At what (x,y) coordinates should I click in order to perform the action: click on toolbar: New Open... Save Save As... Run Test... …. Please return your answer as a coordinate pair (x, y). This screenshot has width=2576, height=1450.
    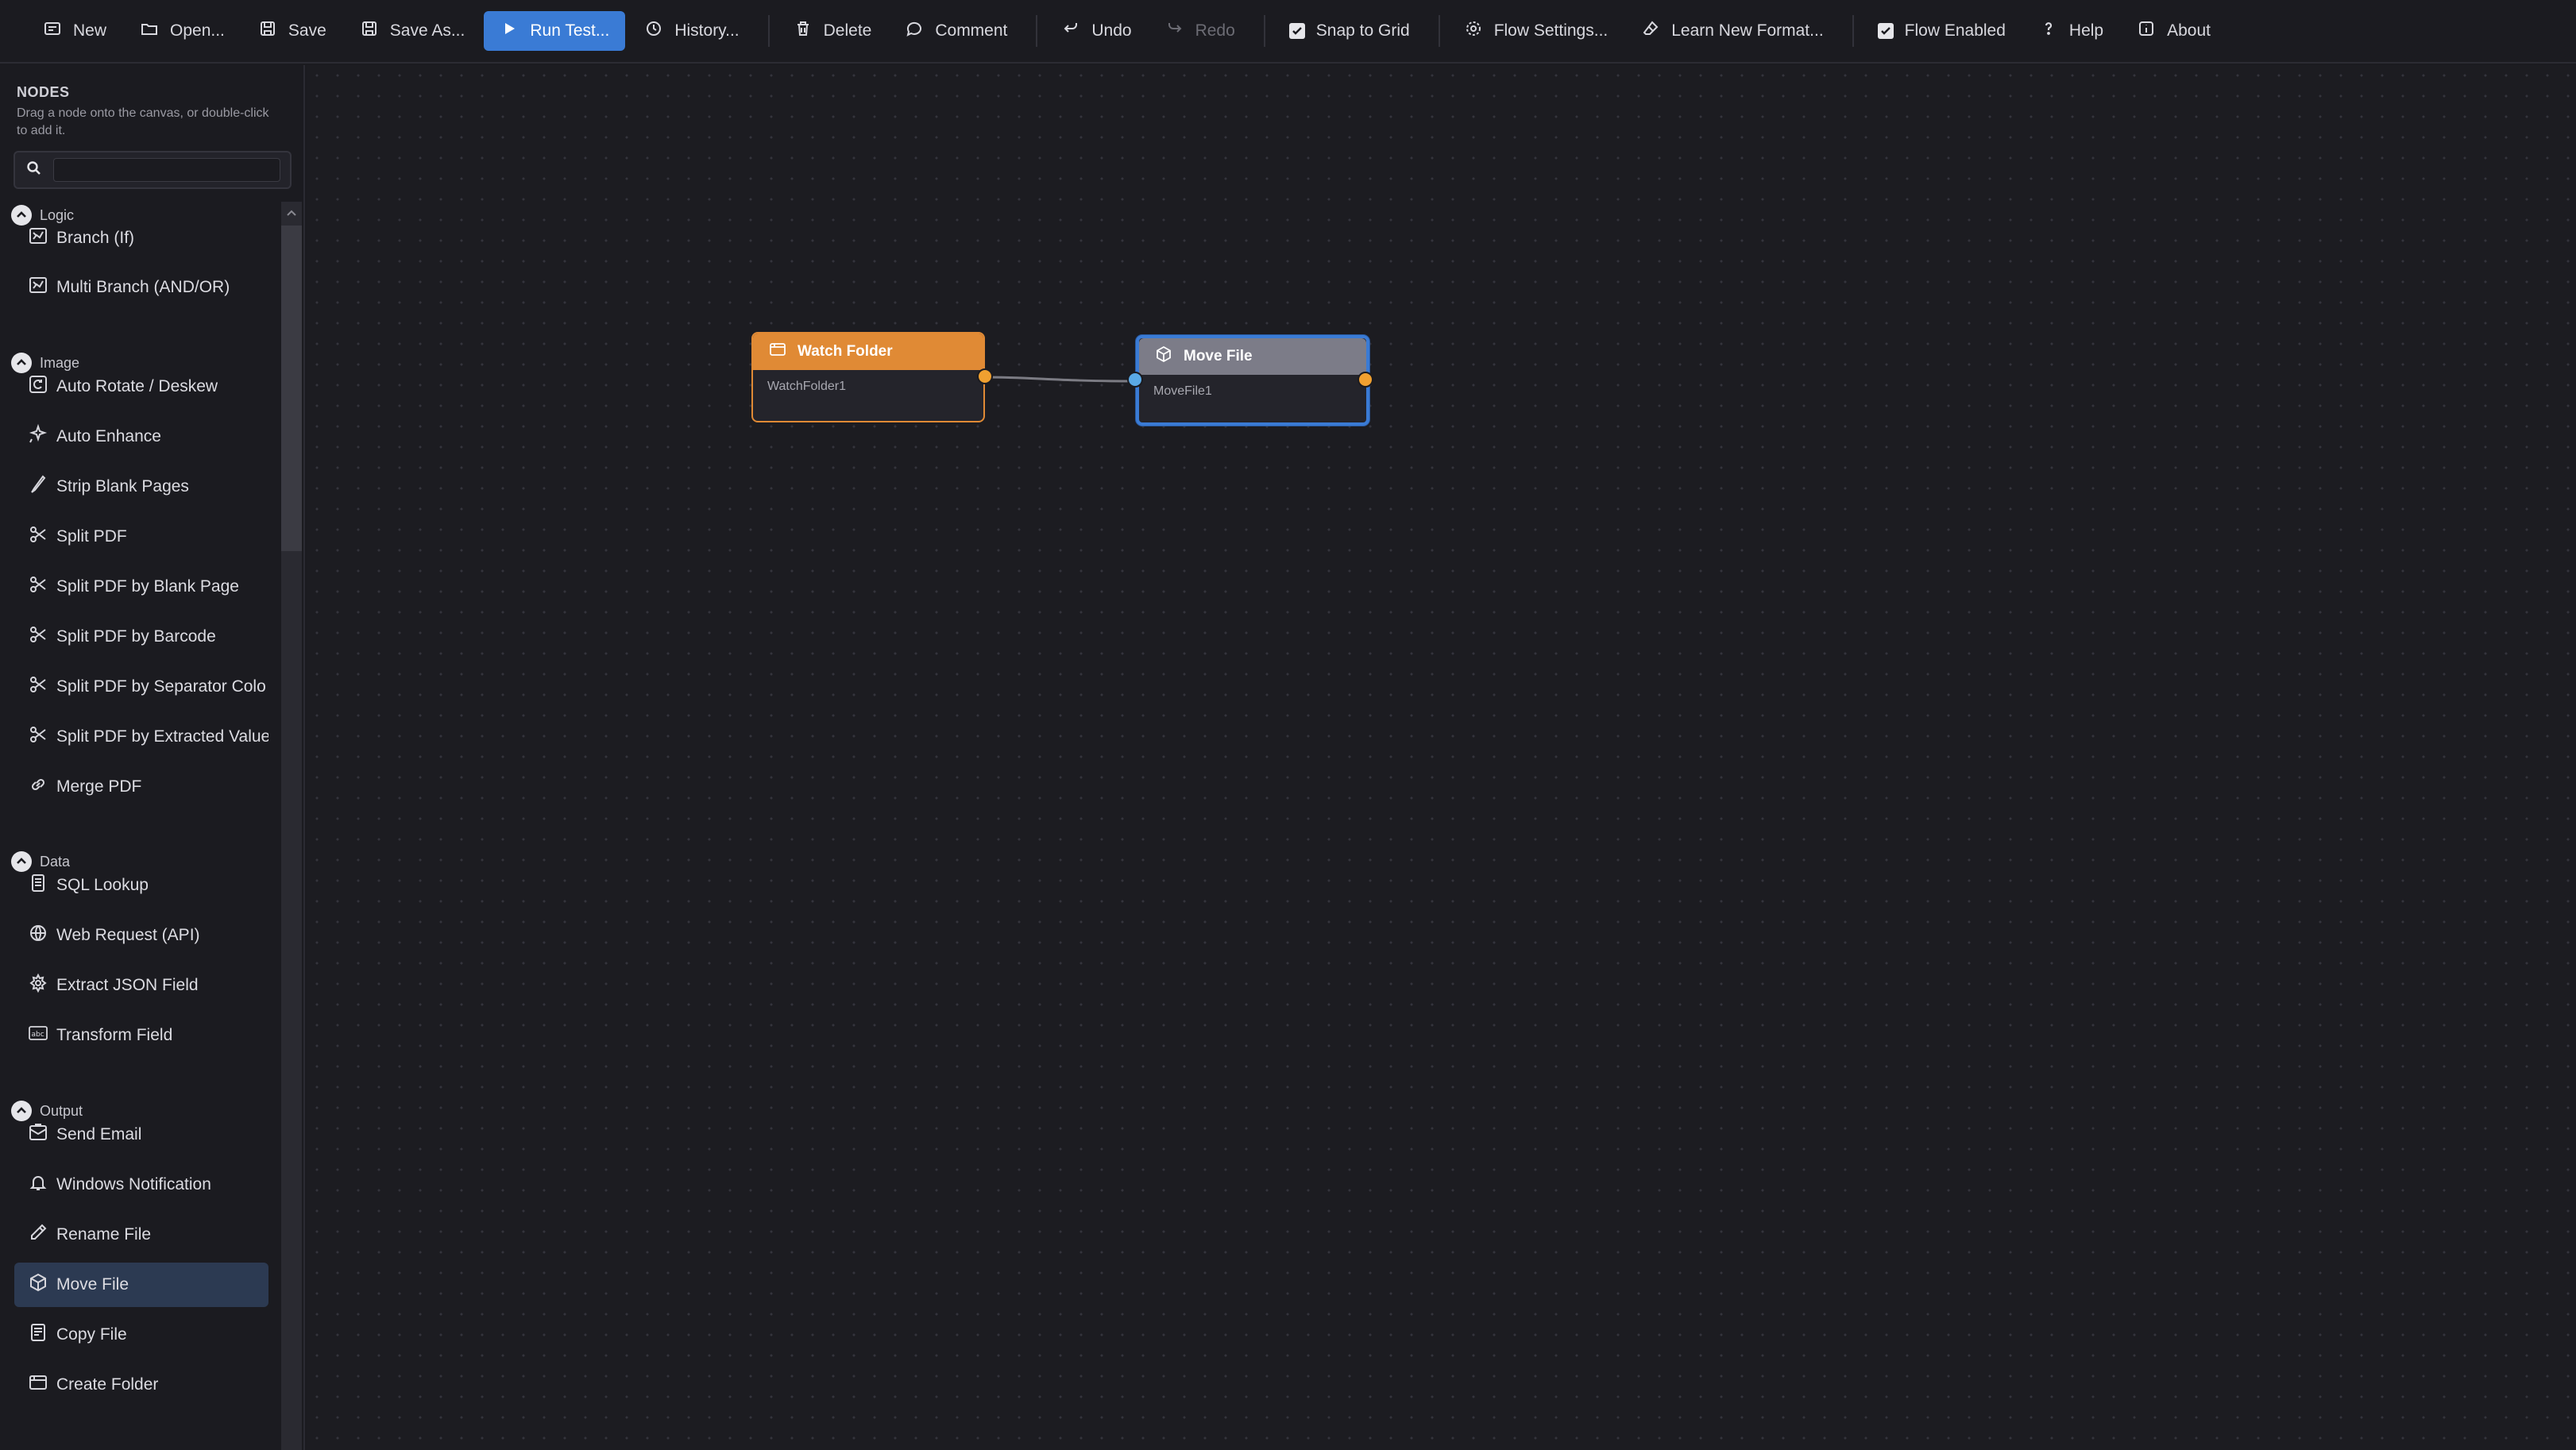
    Looking at the image, I should click on (1288, 32).